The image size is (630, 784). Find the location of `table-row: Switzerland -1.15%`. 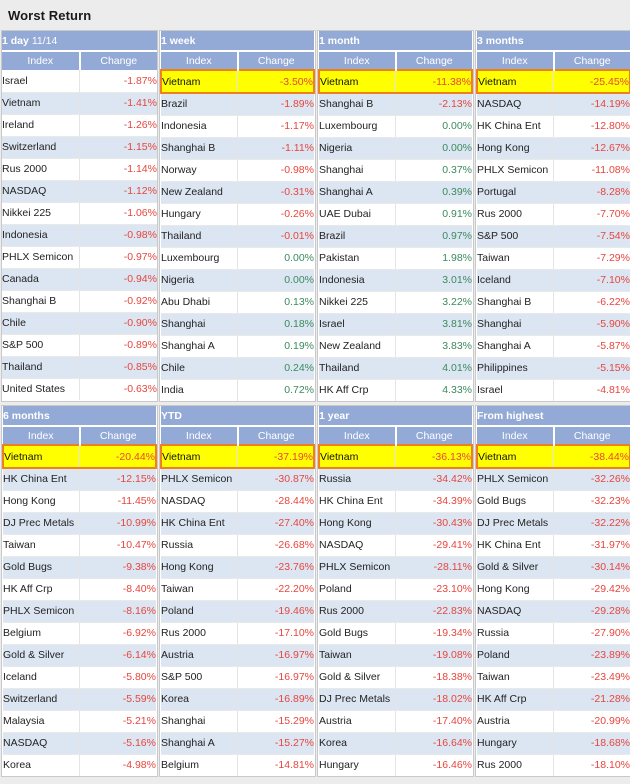

table-row: Switzerland -1.15% is located at coordinates (79, 147).